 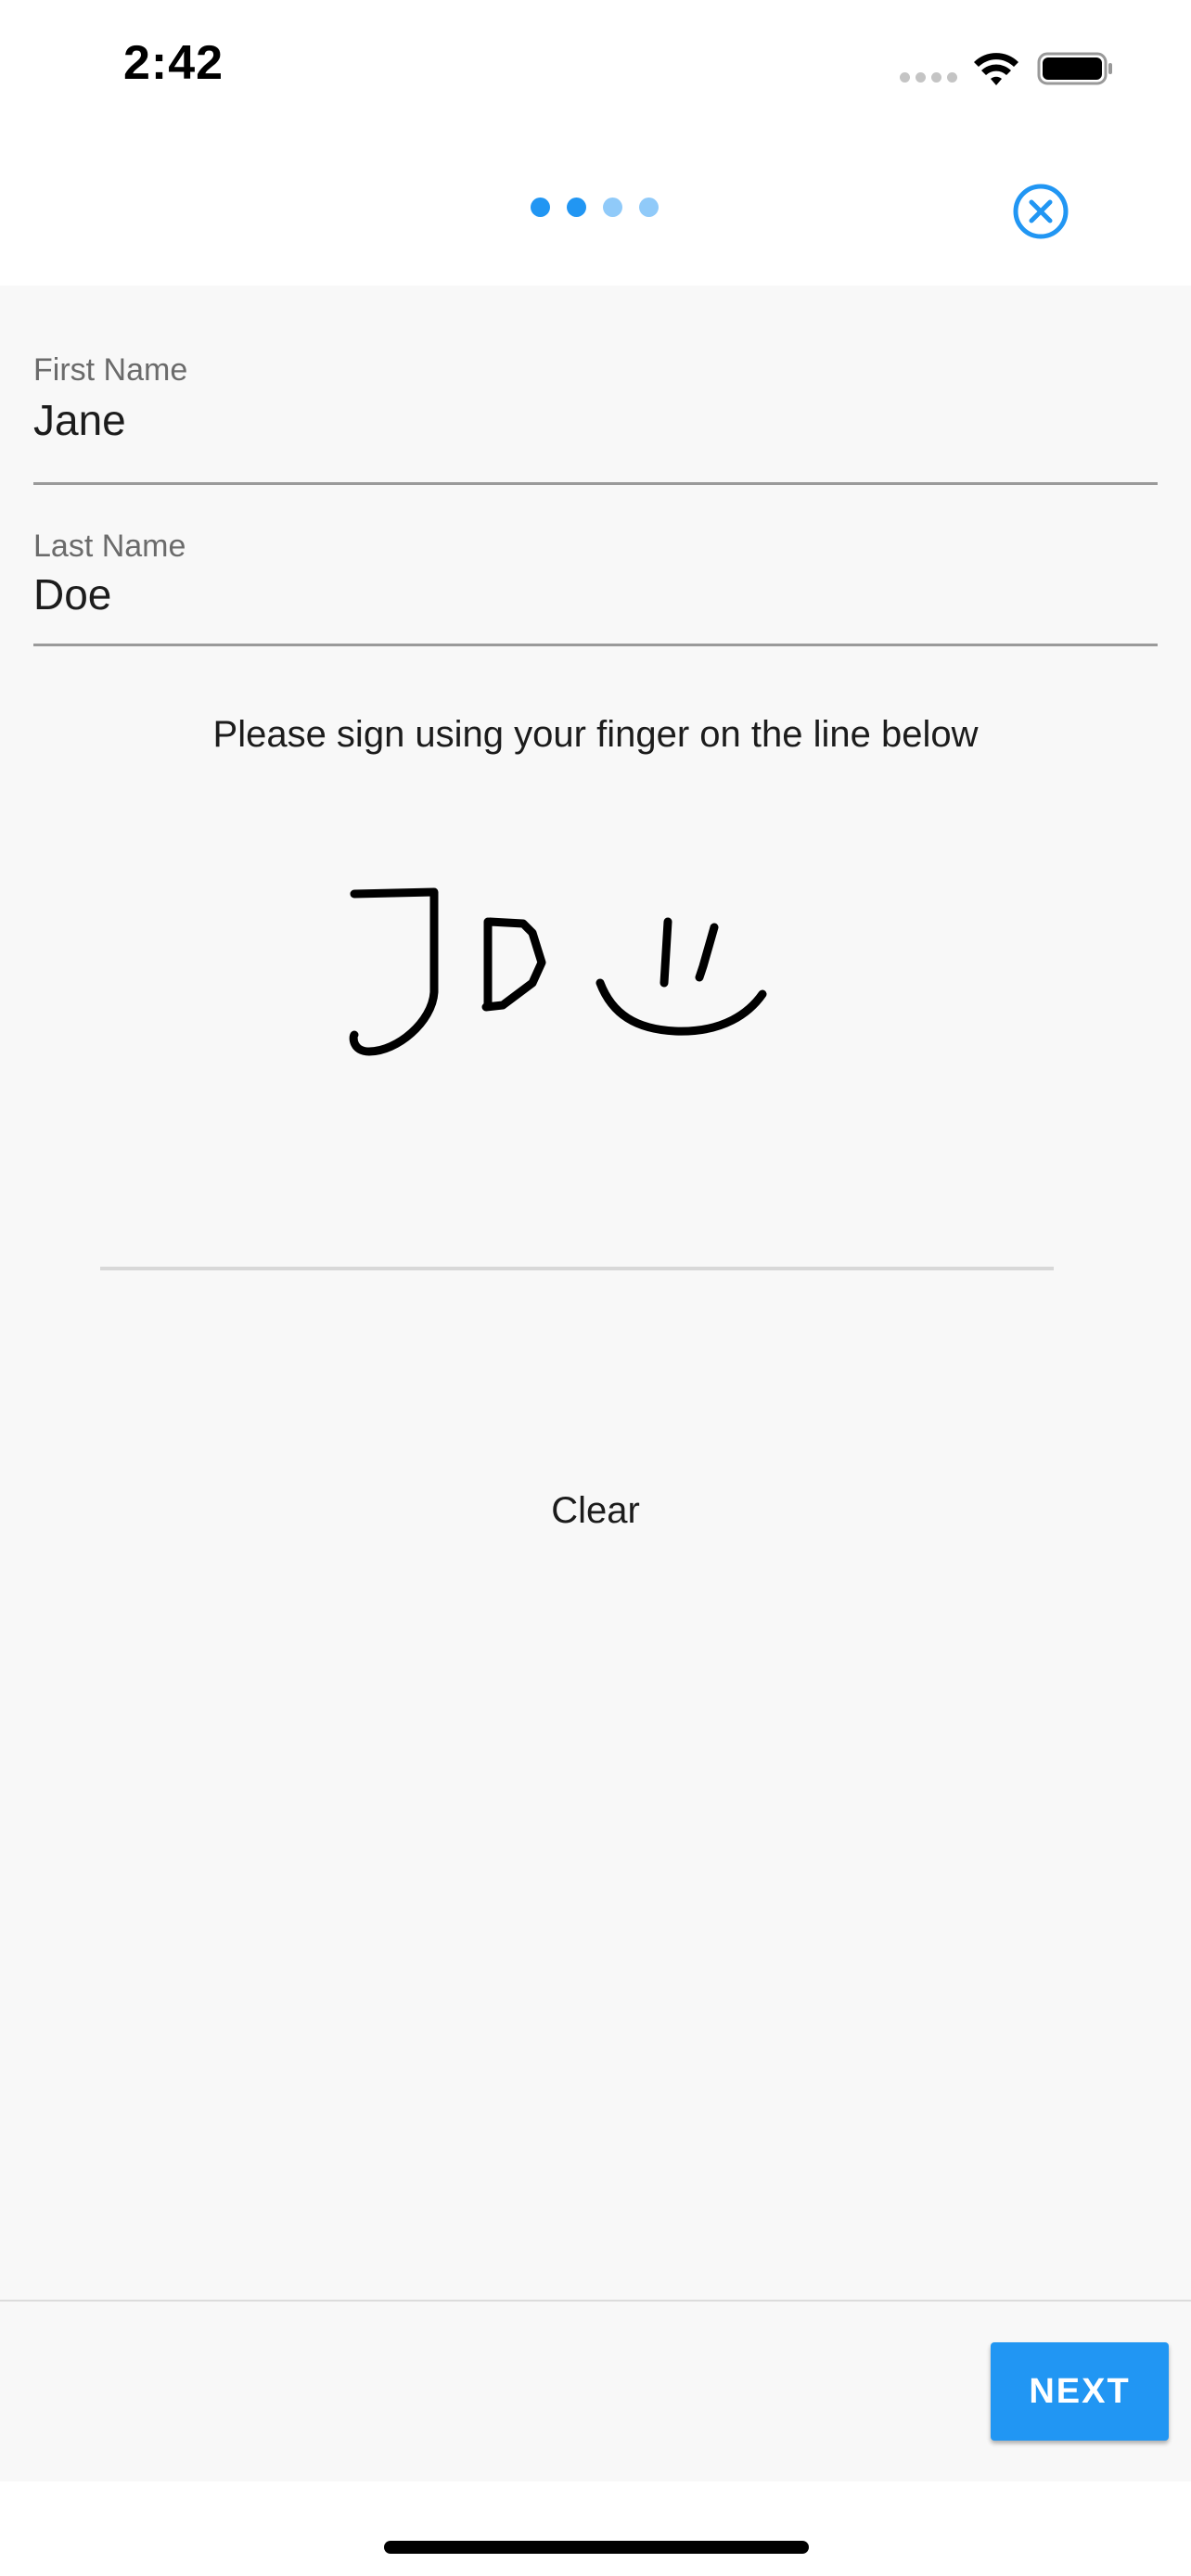 What do you see at coordinates (595, 564) in the screenshot?
I see `last-name-field: Last Name Doe` at bounding box center [595, 564].